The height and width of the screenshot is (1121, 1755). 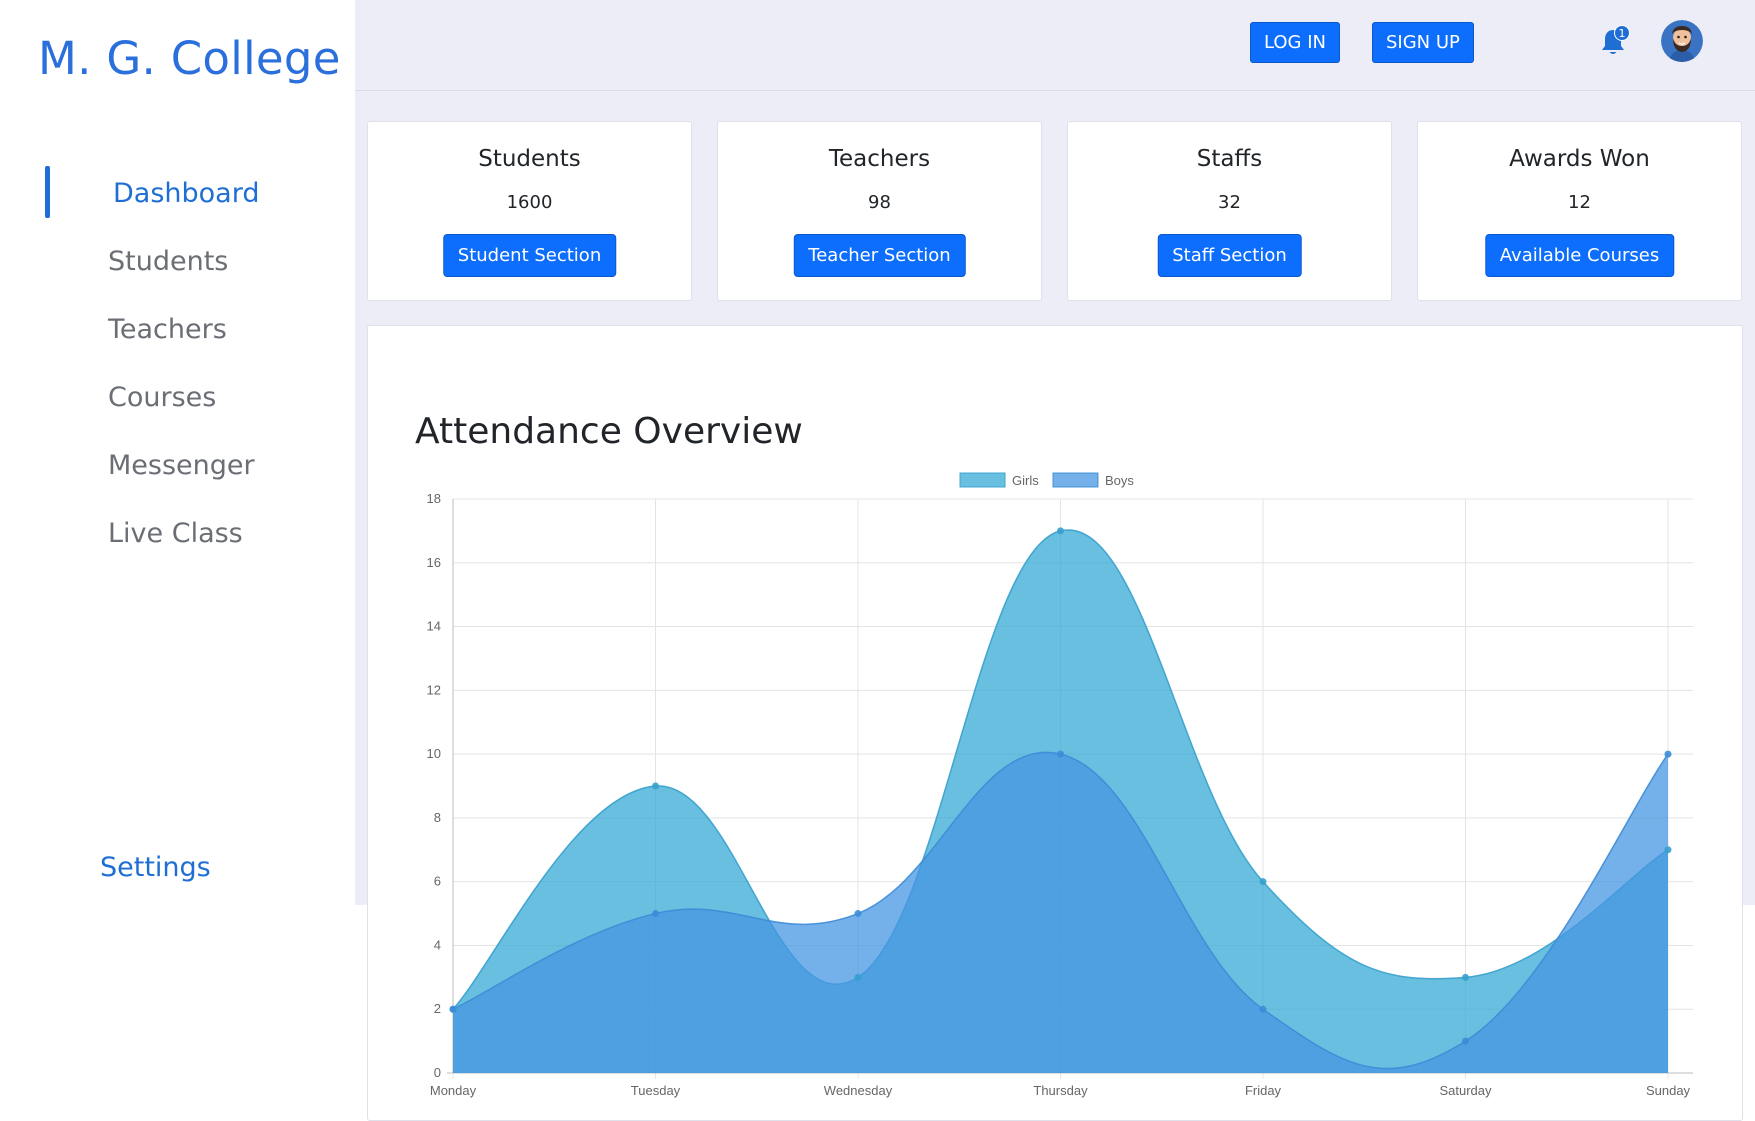 What do you see at coordinates (1055, 45) in the screenshot?
I see `top-bar` at bounding box center [1055, 45].